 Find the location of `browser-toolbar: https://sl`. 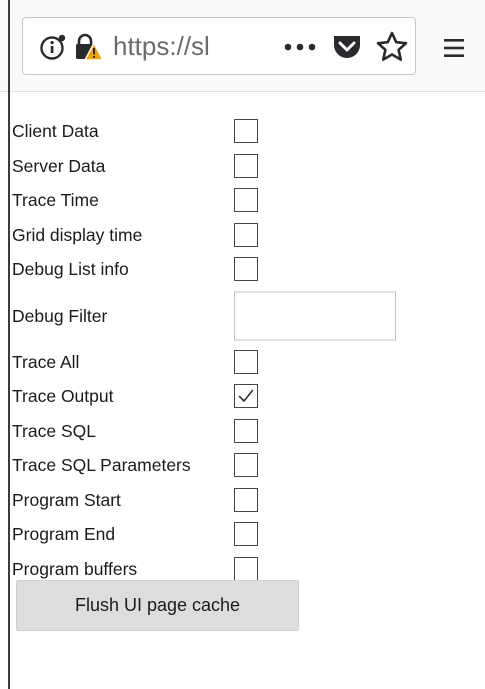

browser-toolbar: https://sl is located at coordinates (242, 46).